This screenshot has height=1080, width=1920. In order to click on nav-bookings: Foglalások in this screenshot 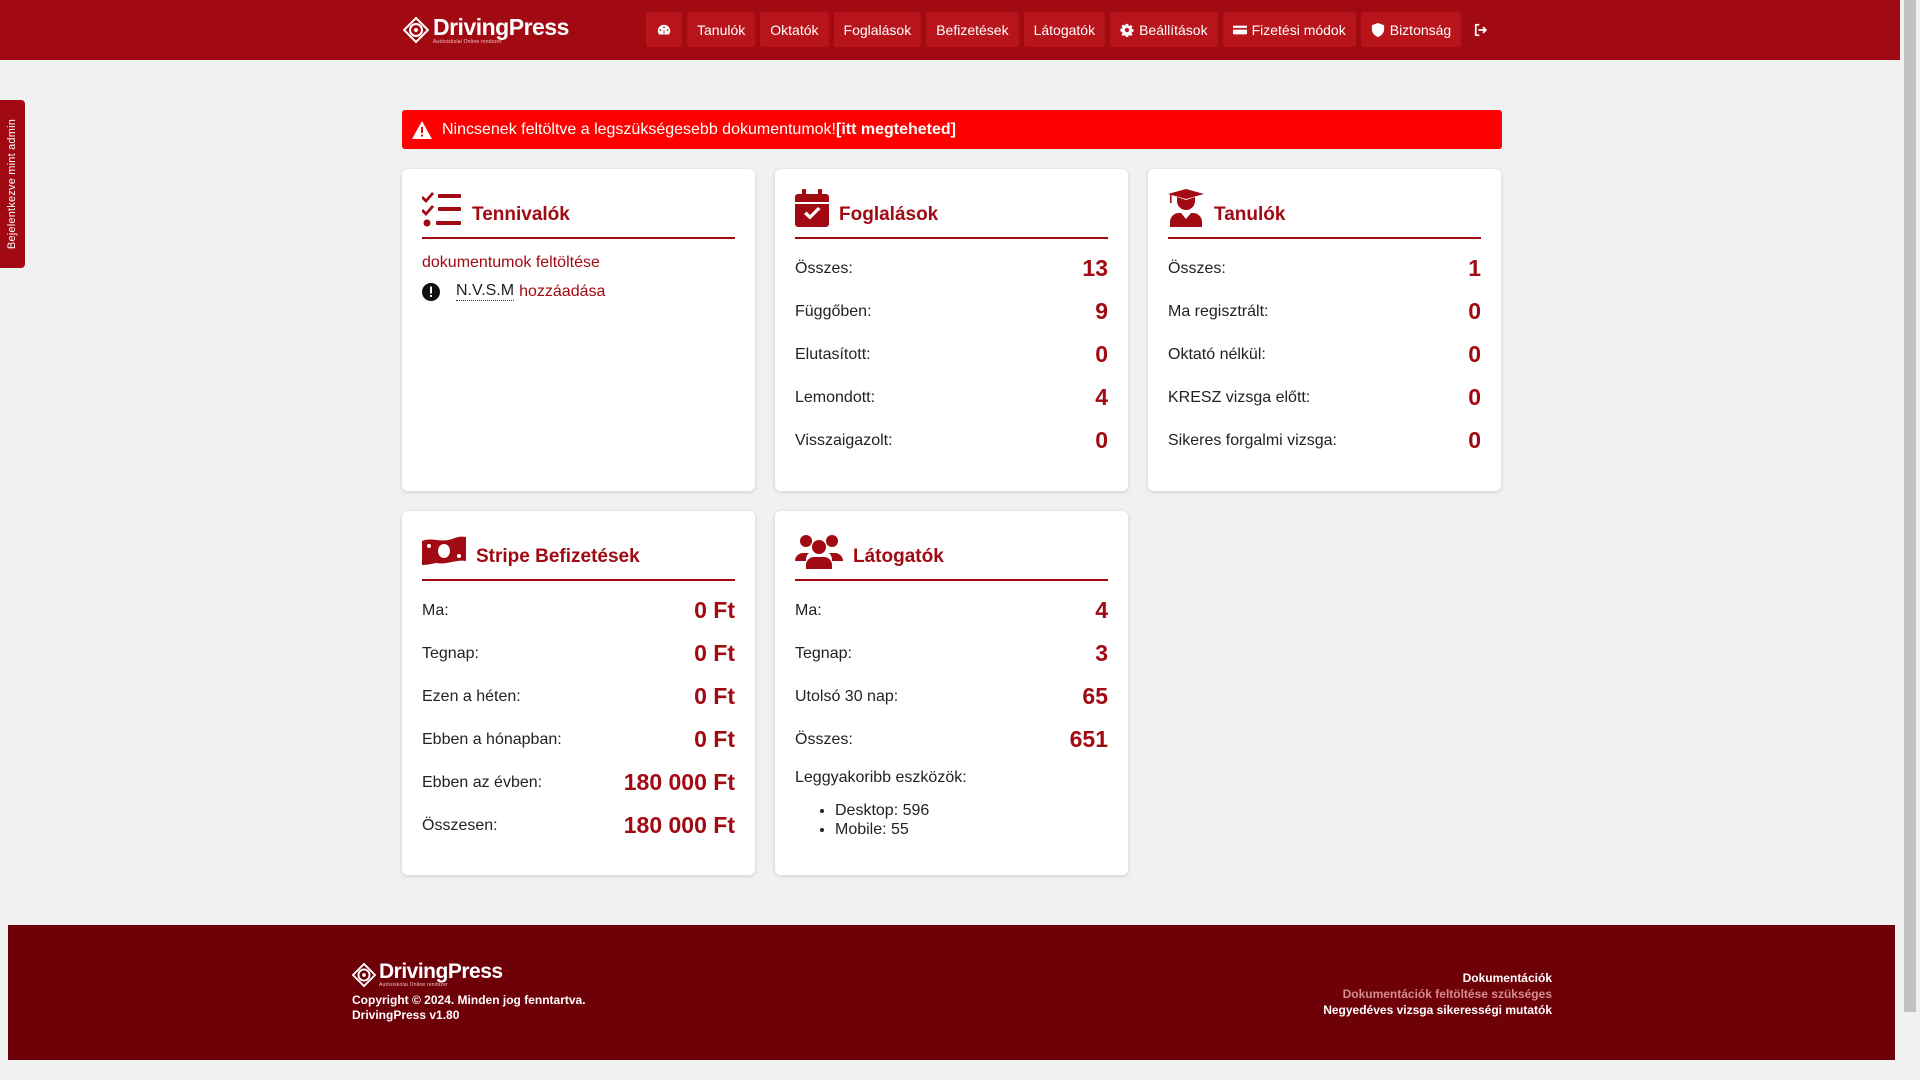, I will do `click(877, 29)`.